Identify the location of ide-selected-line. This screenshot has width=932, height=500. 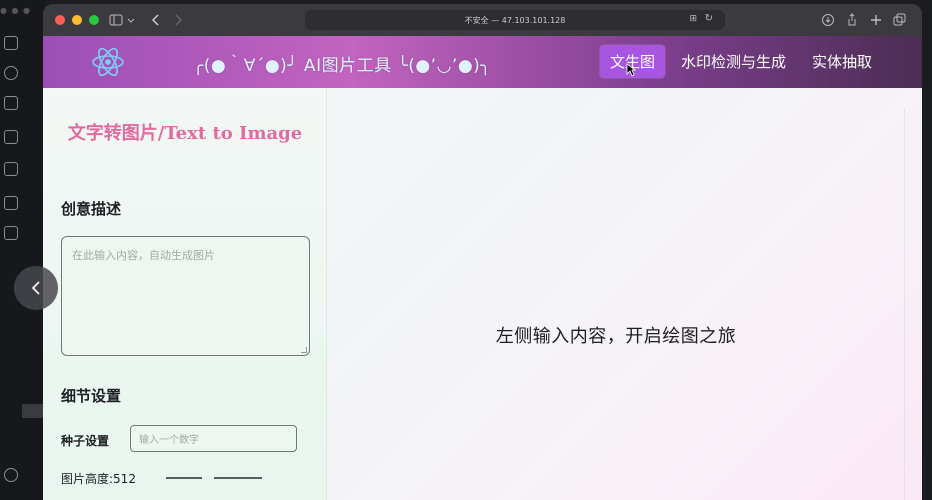
(33, 411).